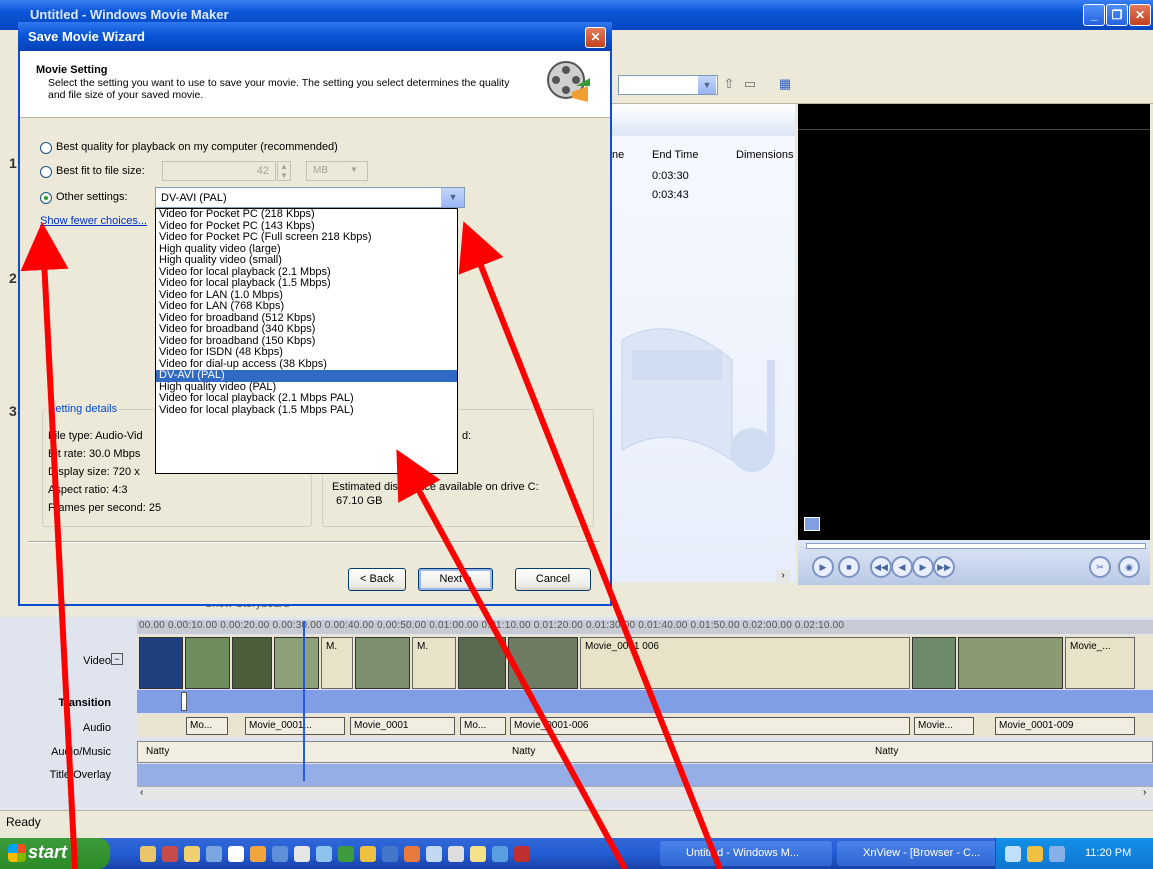  Describe the element at coordinates (1100, 567) in the screenshot. I see `split-clip-icon: ✂` at that location.